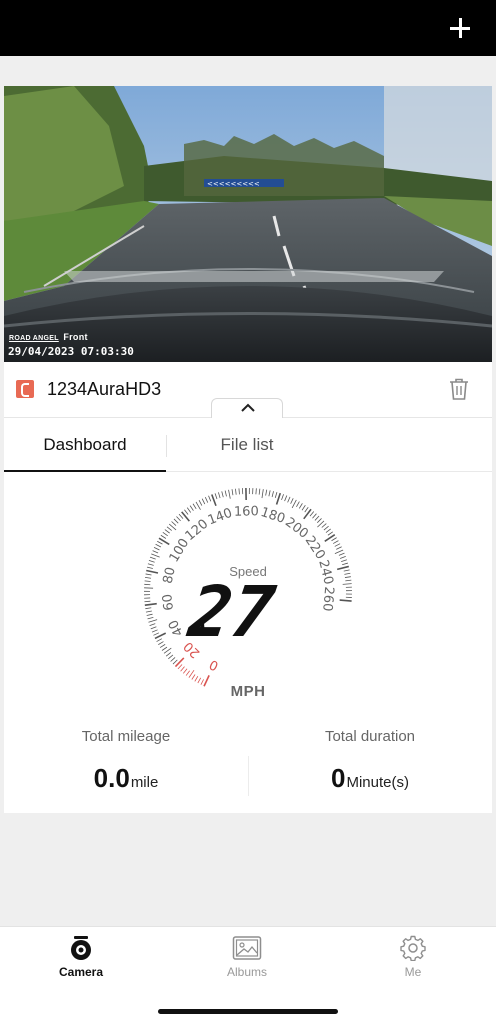 This screenshot has height=1024, width=496. What do you see at coordinates (246, 511) in the screenshot?
I see `gauge-label: 160` at bounding box center [246, 511].